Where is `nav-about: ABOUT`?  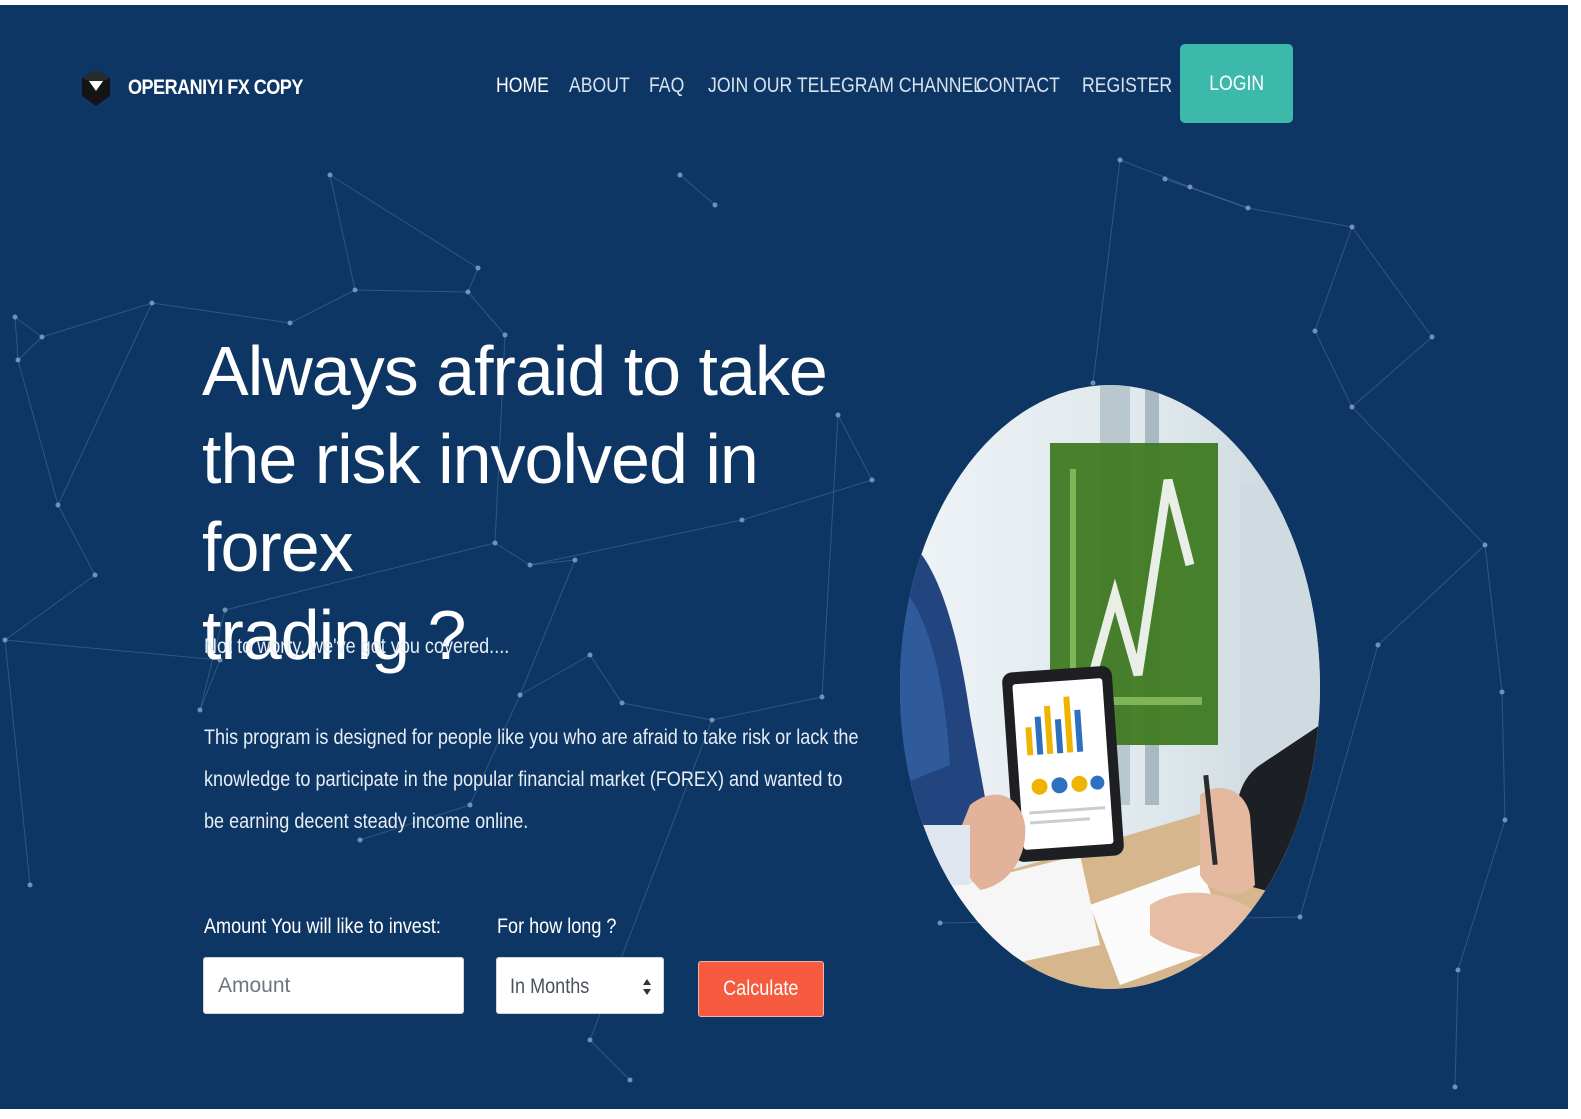
nav-about: ABOUT is located at coordinates (599, 86).